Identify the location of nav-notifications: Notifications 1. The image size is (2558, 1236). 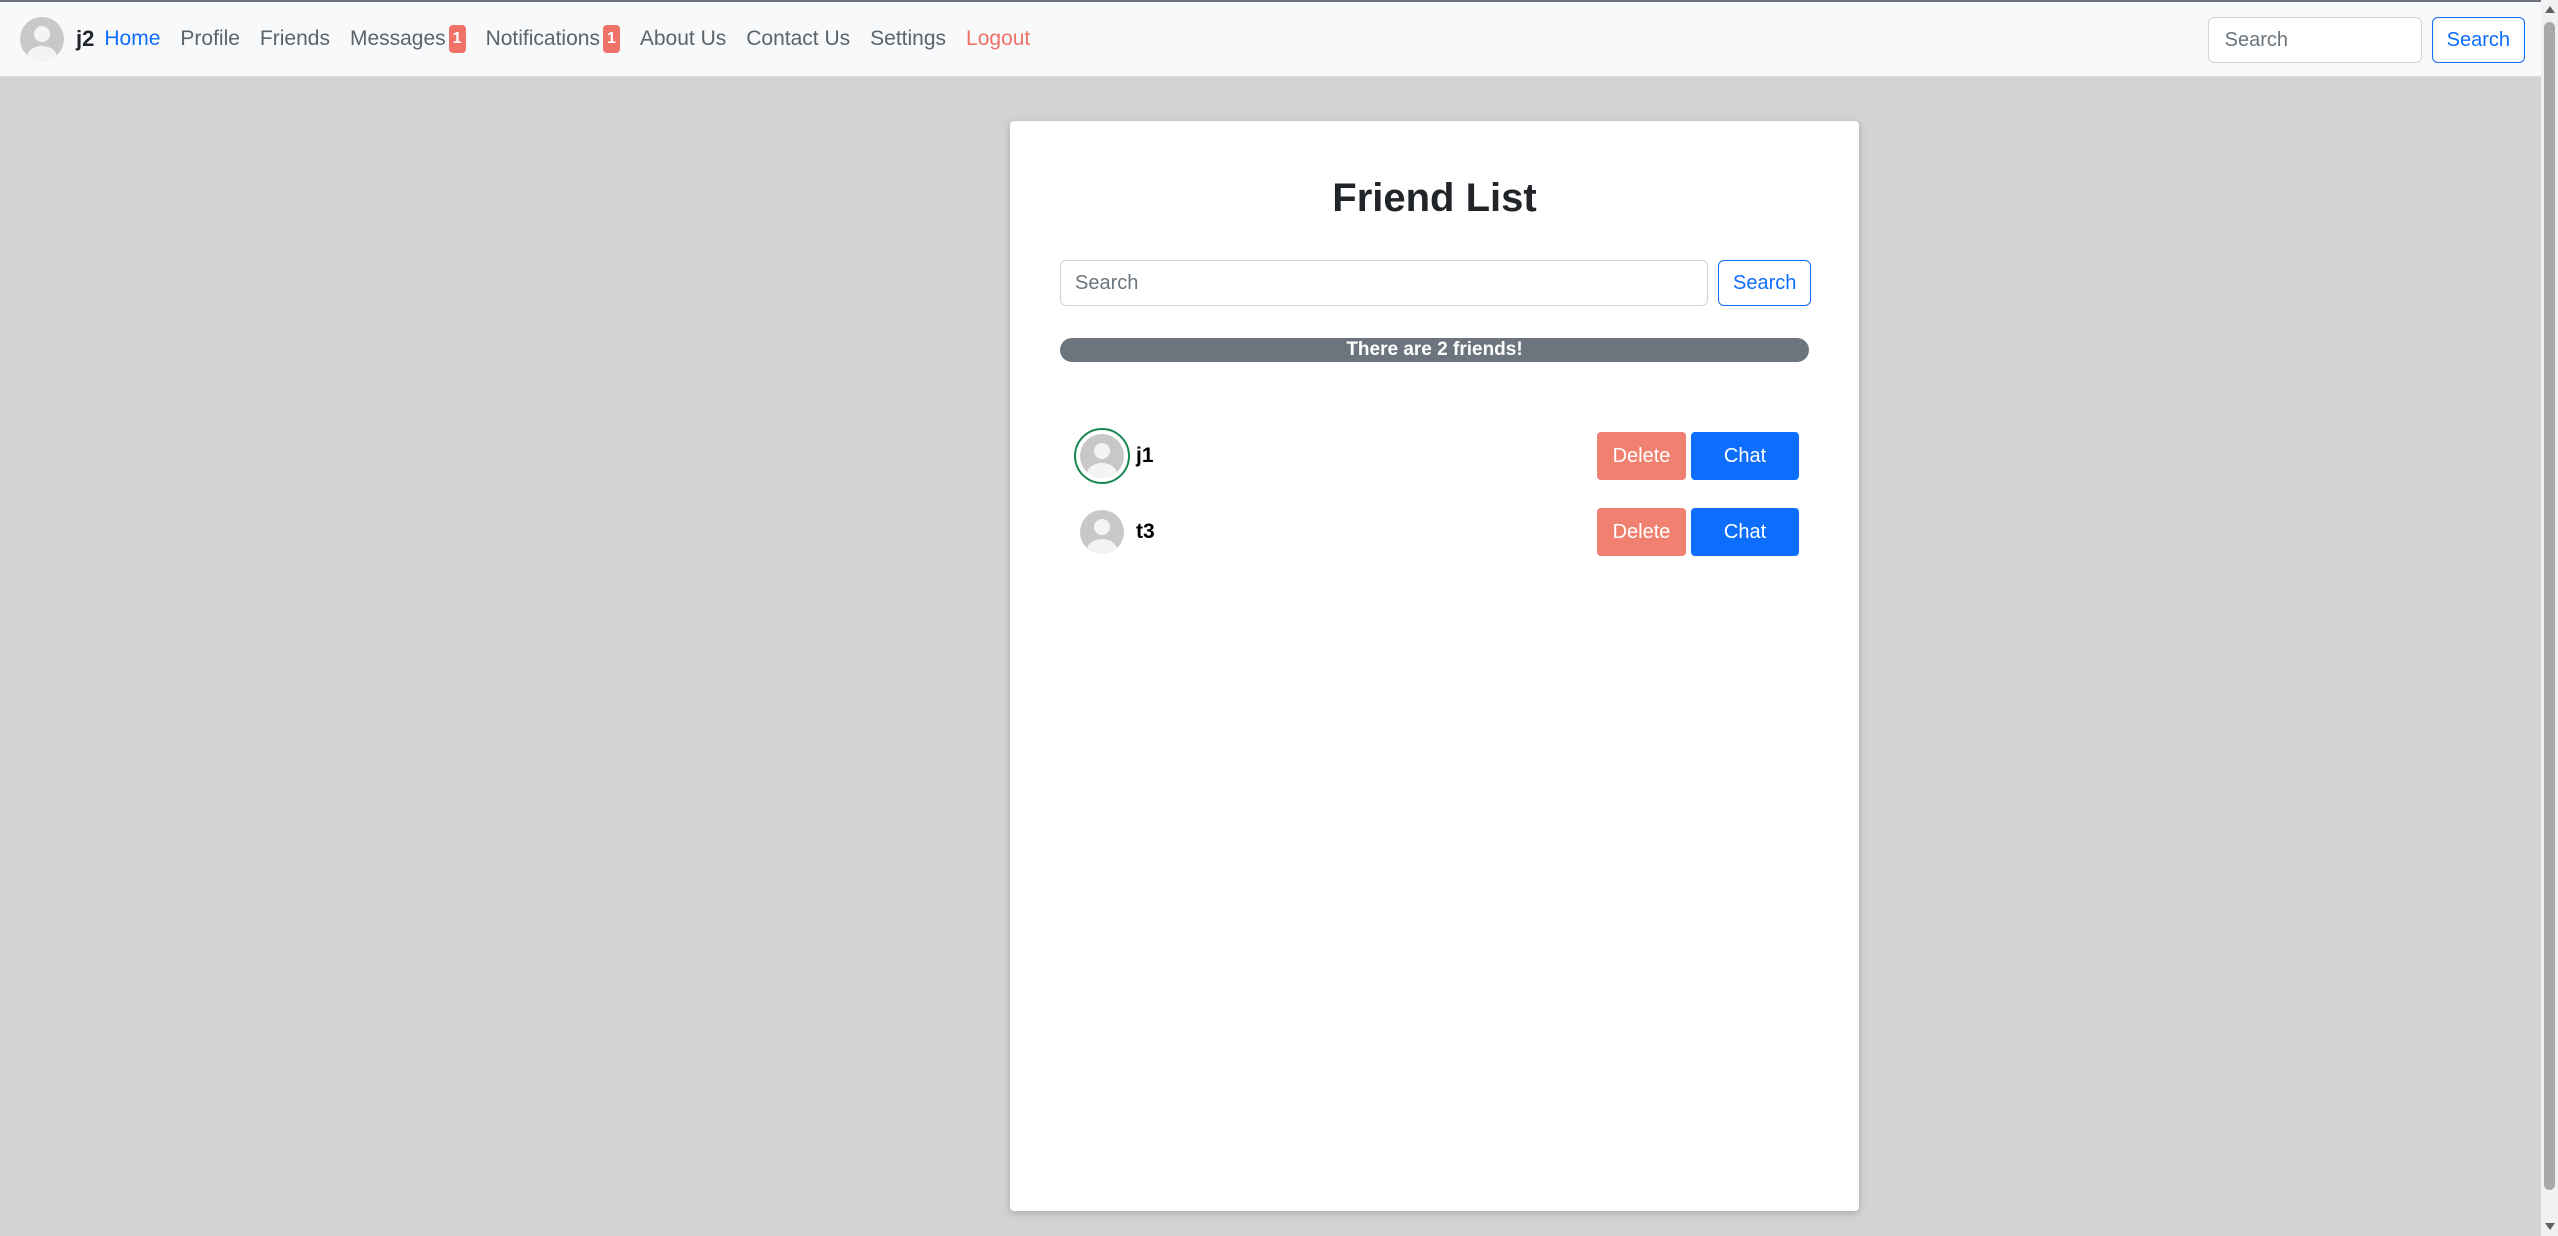
(553, 39).